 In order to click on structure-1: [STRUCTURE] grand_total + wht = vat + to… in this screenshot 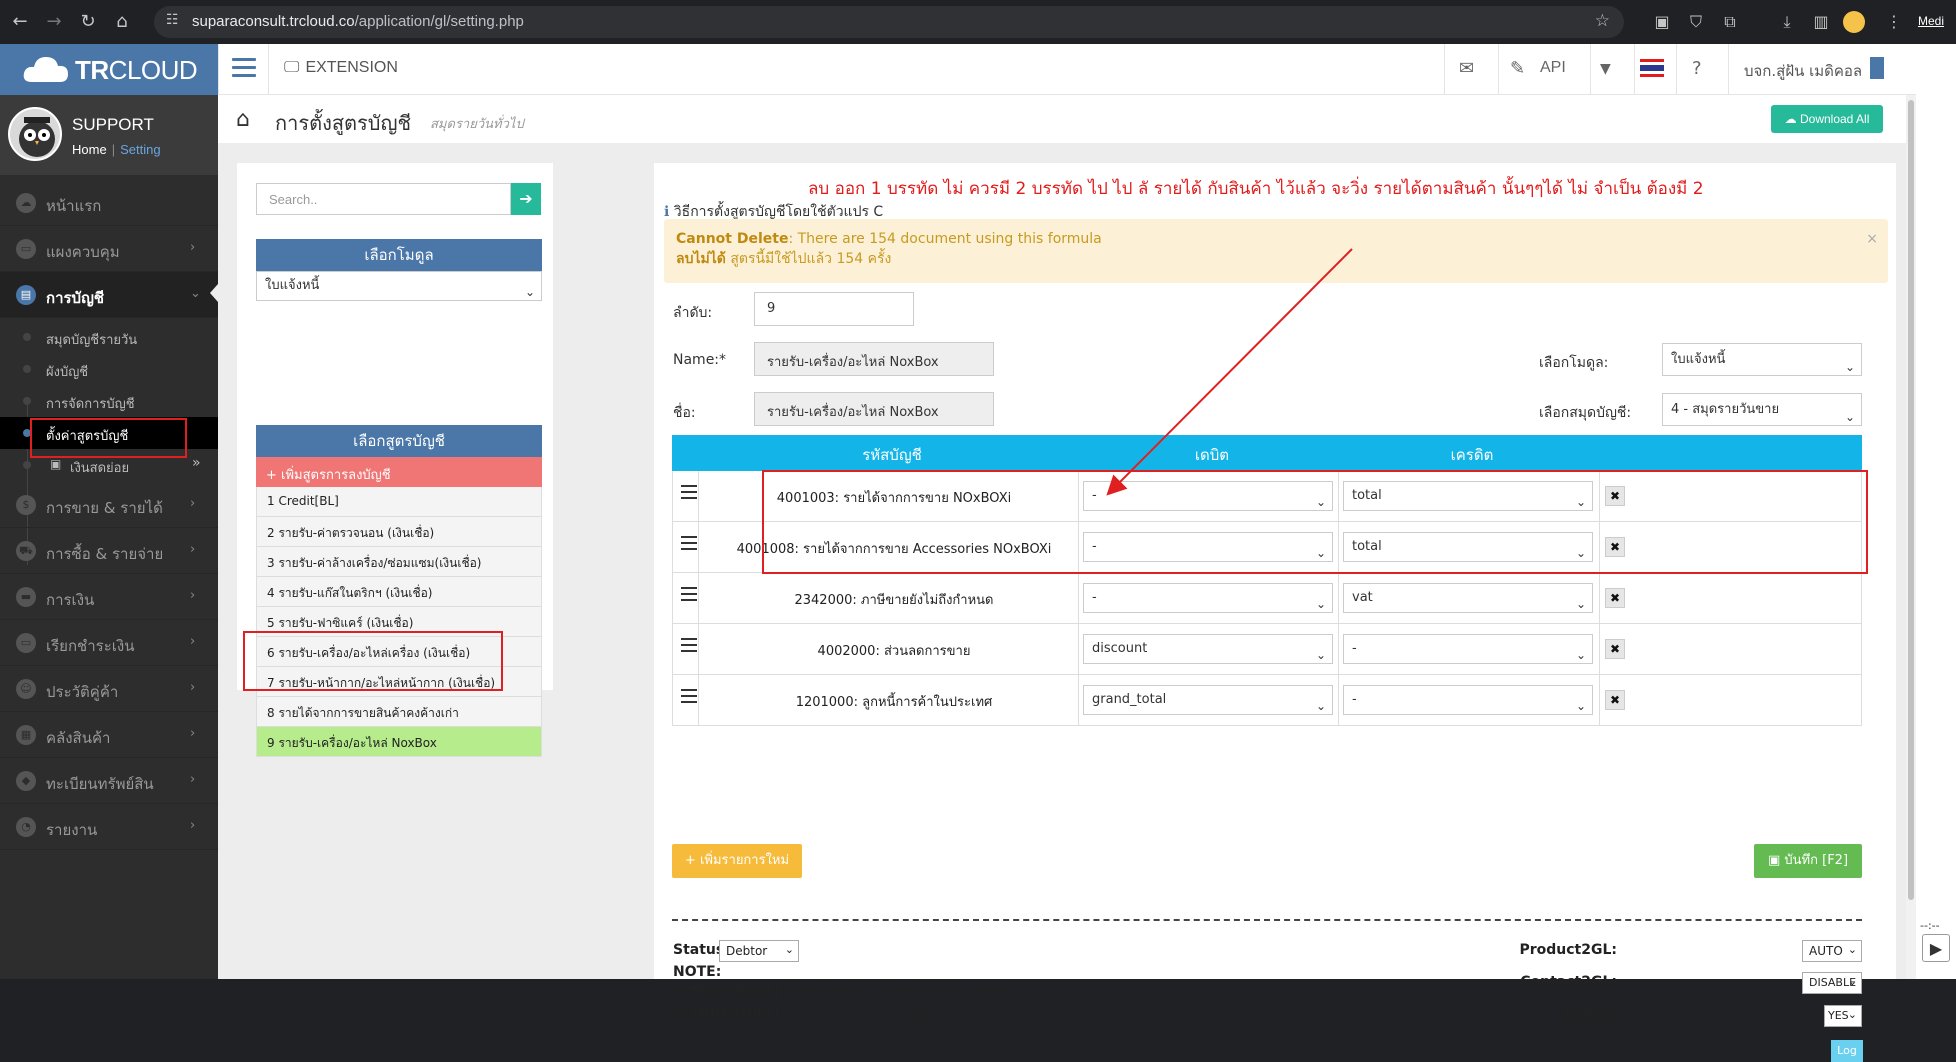, I will do `click(839, 993)`.